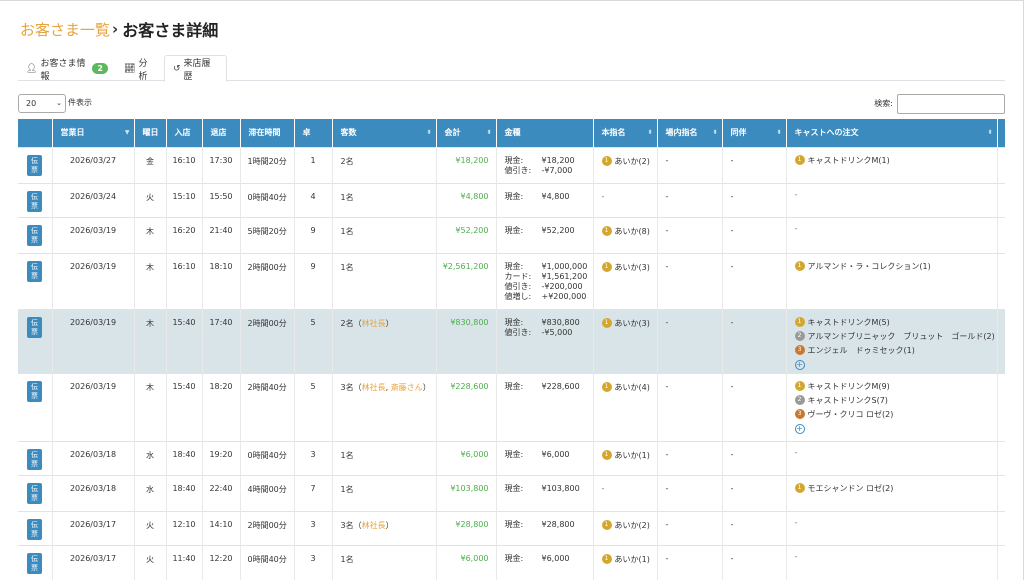 Image resolution: width=1024 pixels, height=580 pixels. What do you see at coordinates (65, 29) in the screenshot?
I see `breadcrumb-customer-list-link: お客さま一覧` at bounding box center [65, 29].